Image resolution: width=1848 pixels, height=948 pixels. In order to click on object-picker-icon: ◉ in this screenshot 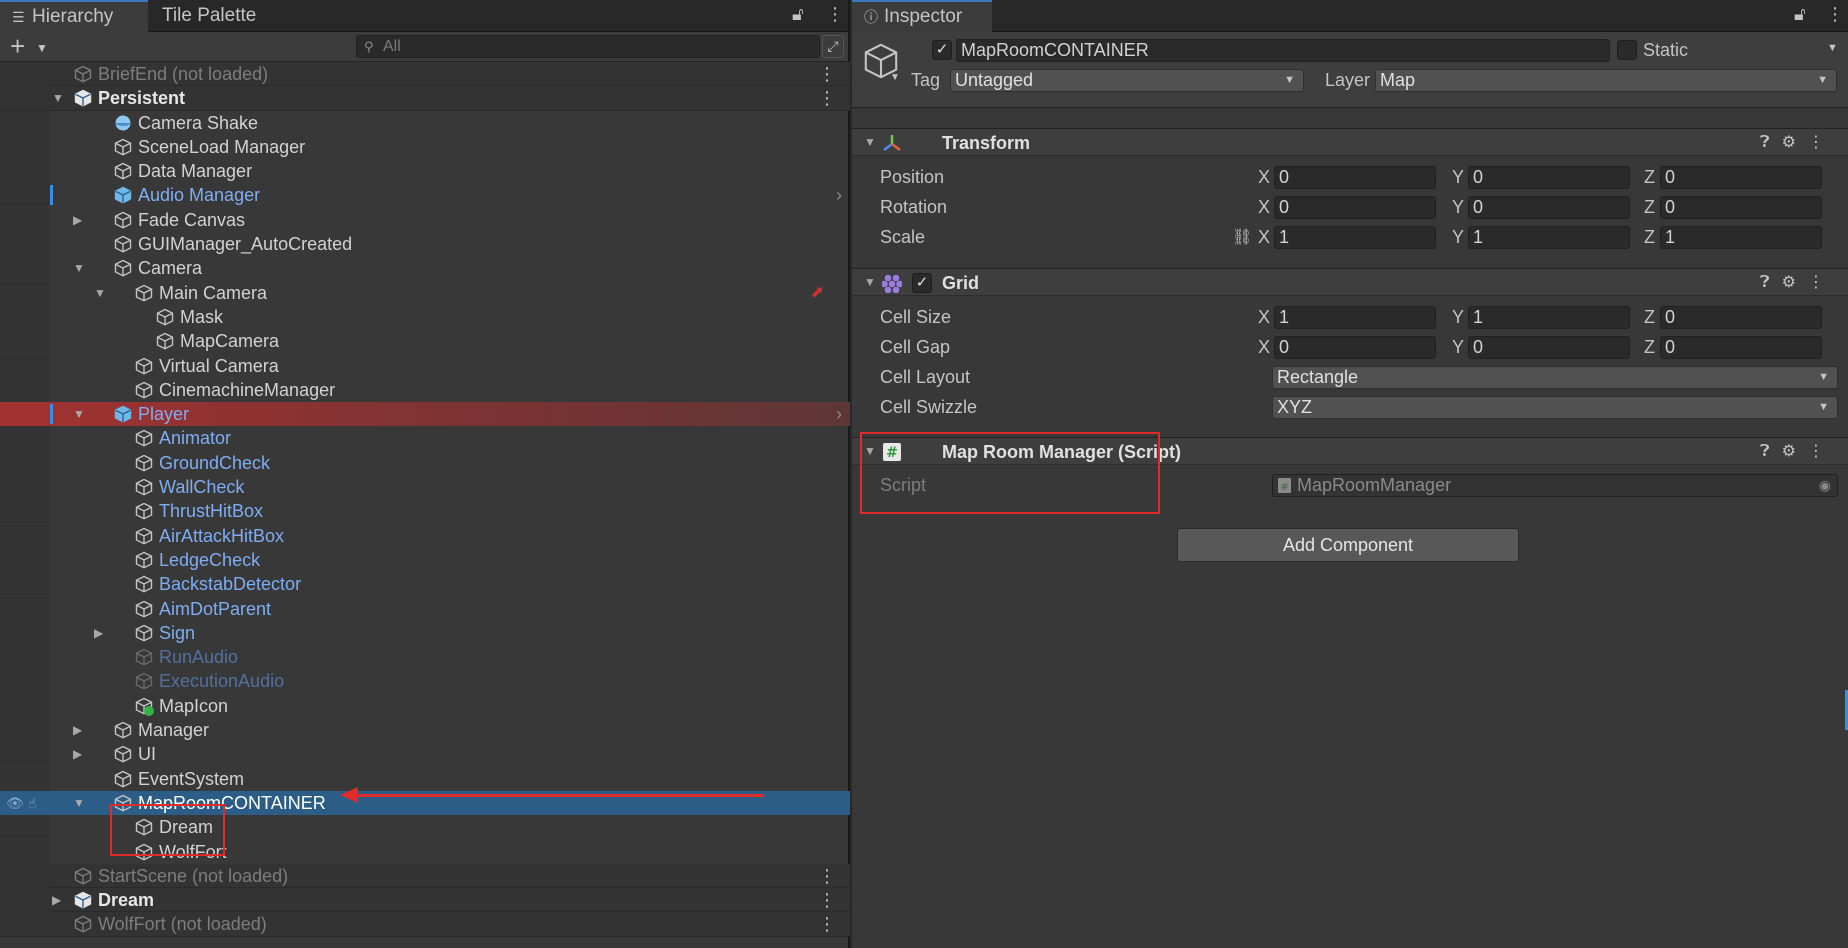, I will do `click(1825, 485)`.